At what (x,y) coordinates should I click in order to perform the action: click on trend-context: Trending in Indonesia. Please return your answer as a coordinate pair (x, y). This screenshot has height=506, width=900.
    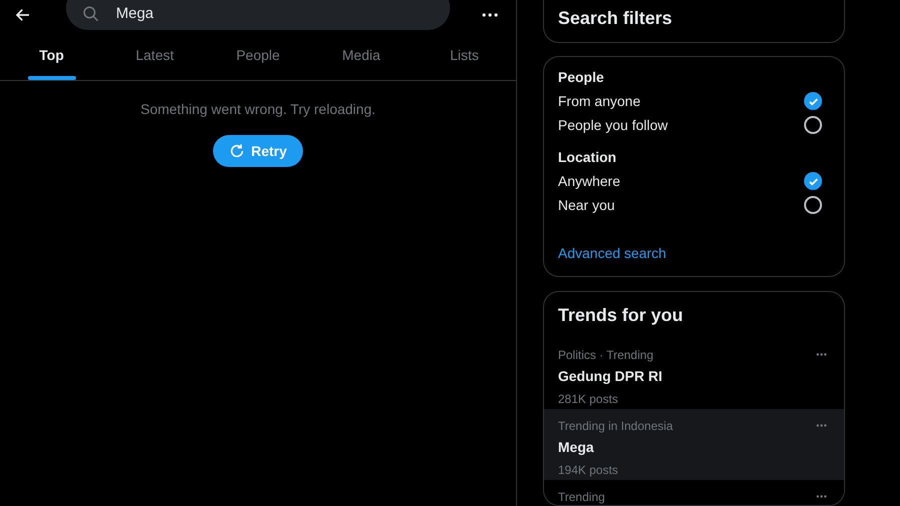
    Looking at the image, I should click on (615, 426).